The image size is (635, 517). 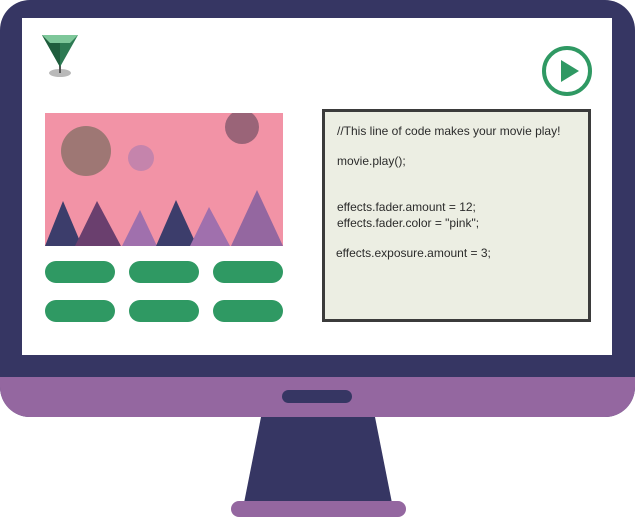 What do you see at coordinates (371, 161) in the screenshot?
I see `code-line: movie.play();` at bounding box center [371, 161].